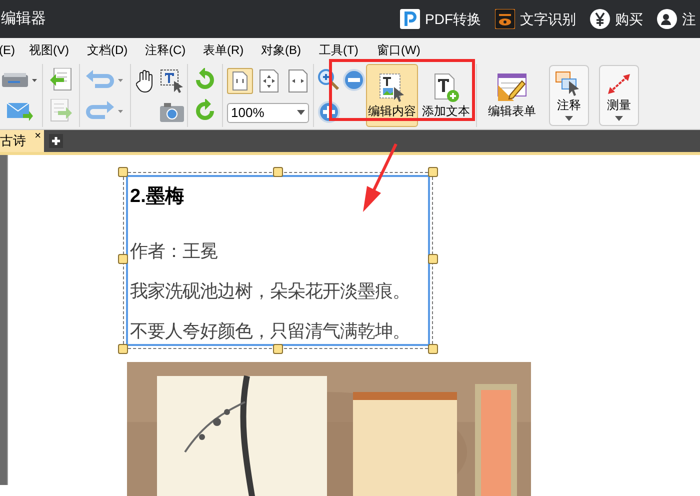 The image size is (700, 496). I want to click on page-icon, so click(240, 81).